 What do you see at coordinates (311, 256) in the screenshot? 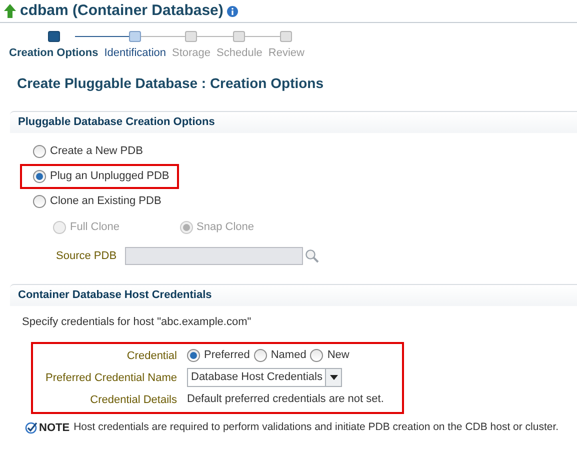
I see `search-icon` at bounding box center [311, 256].